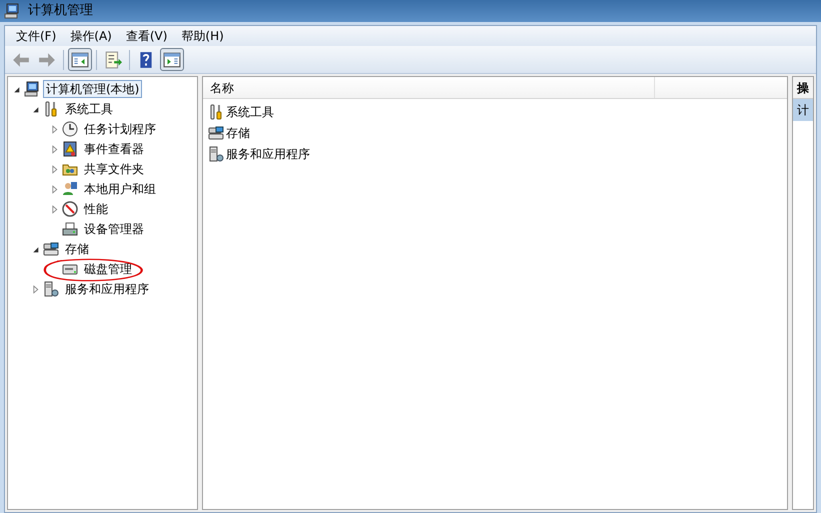 The image size is (821, 513). Describe the element at coordinates (91, 36) in the screenshot. I see `menu-item: 操作(A)` at that location.